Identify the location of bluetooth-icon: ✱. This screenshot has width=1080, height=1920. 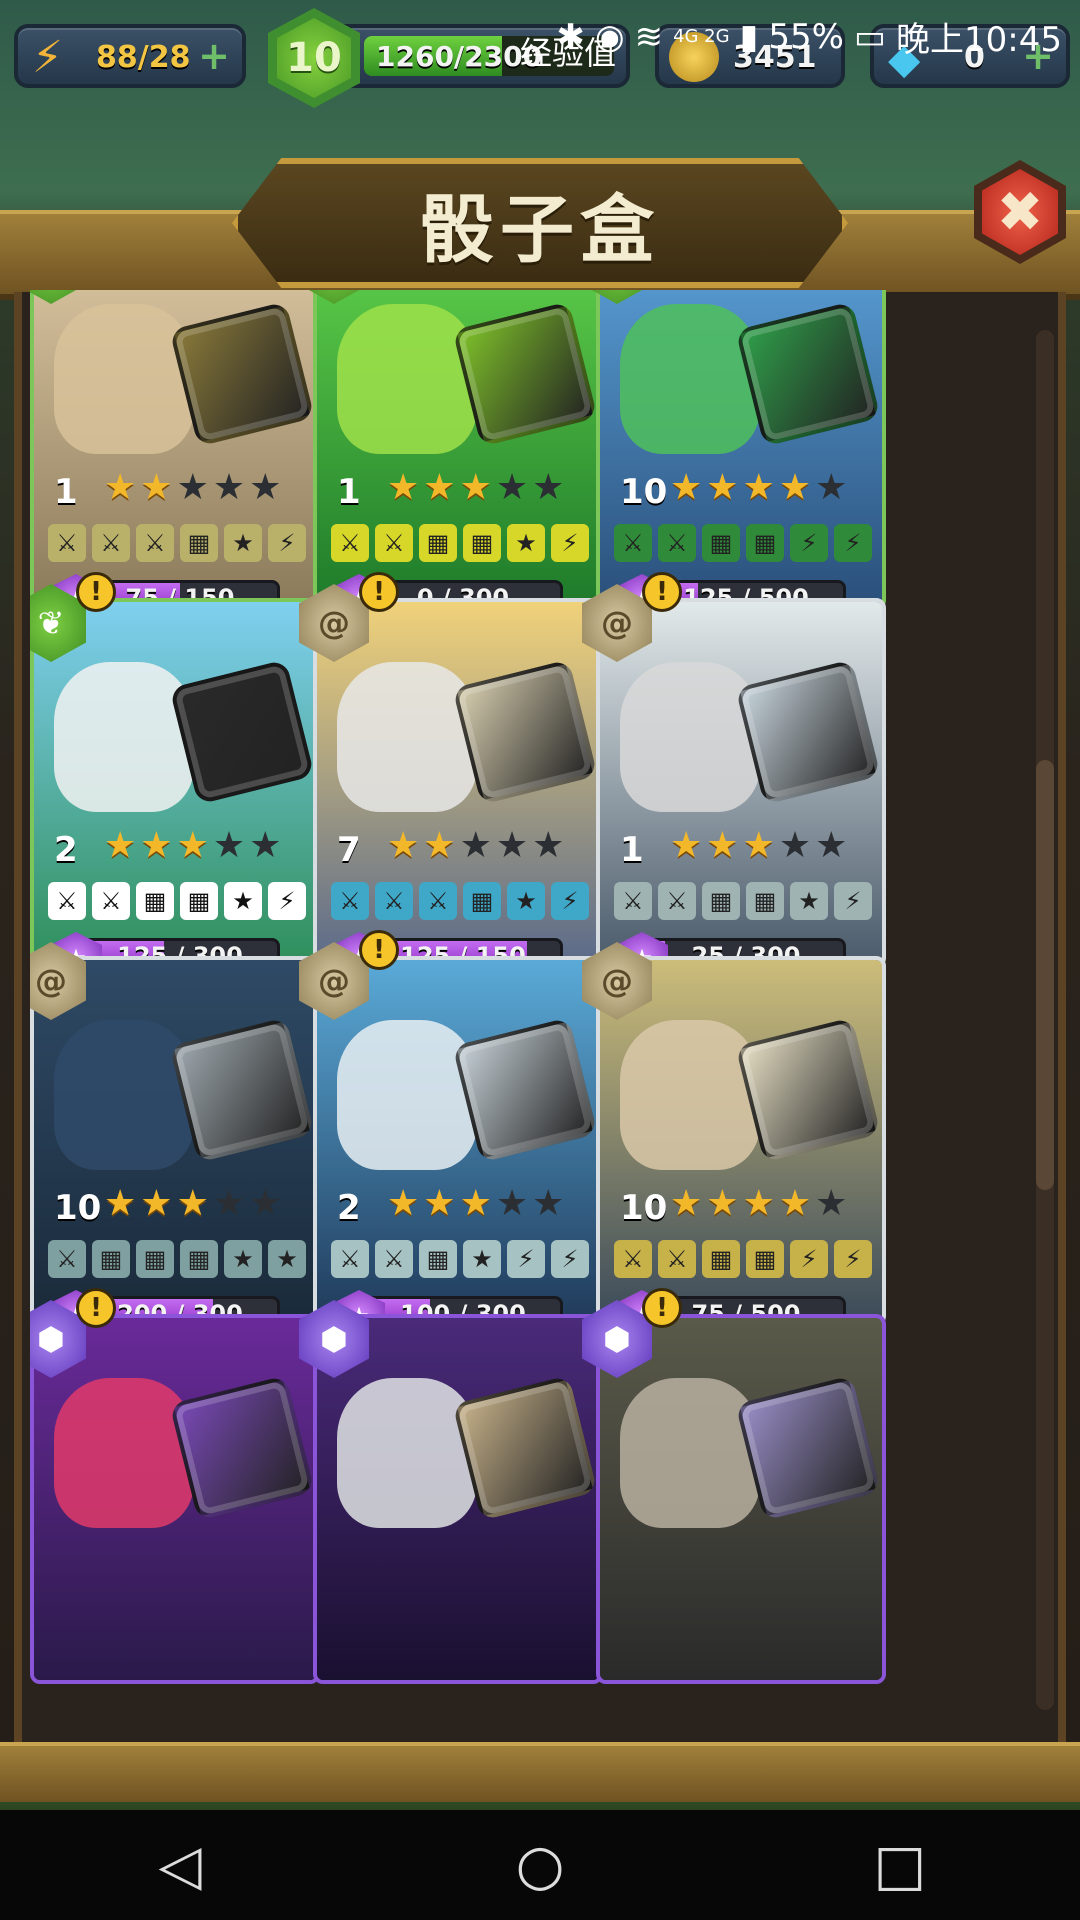
(570, 36).